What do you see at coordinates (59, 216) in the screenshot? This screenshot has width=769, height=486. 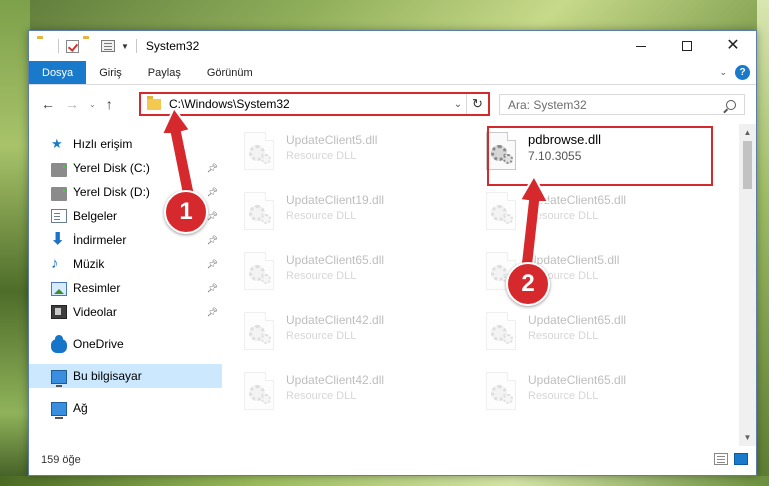 I see `document-icon` at bounding box center [59, 216].